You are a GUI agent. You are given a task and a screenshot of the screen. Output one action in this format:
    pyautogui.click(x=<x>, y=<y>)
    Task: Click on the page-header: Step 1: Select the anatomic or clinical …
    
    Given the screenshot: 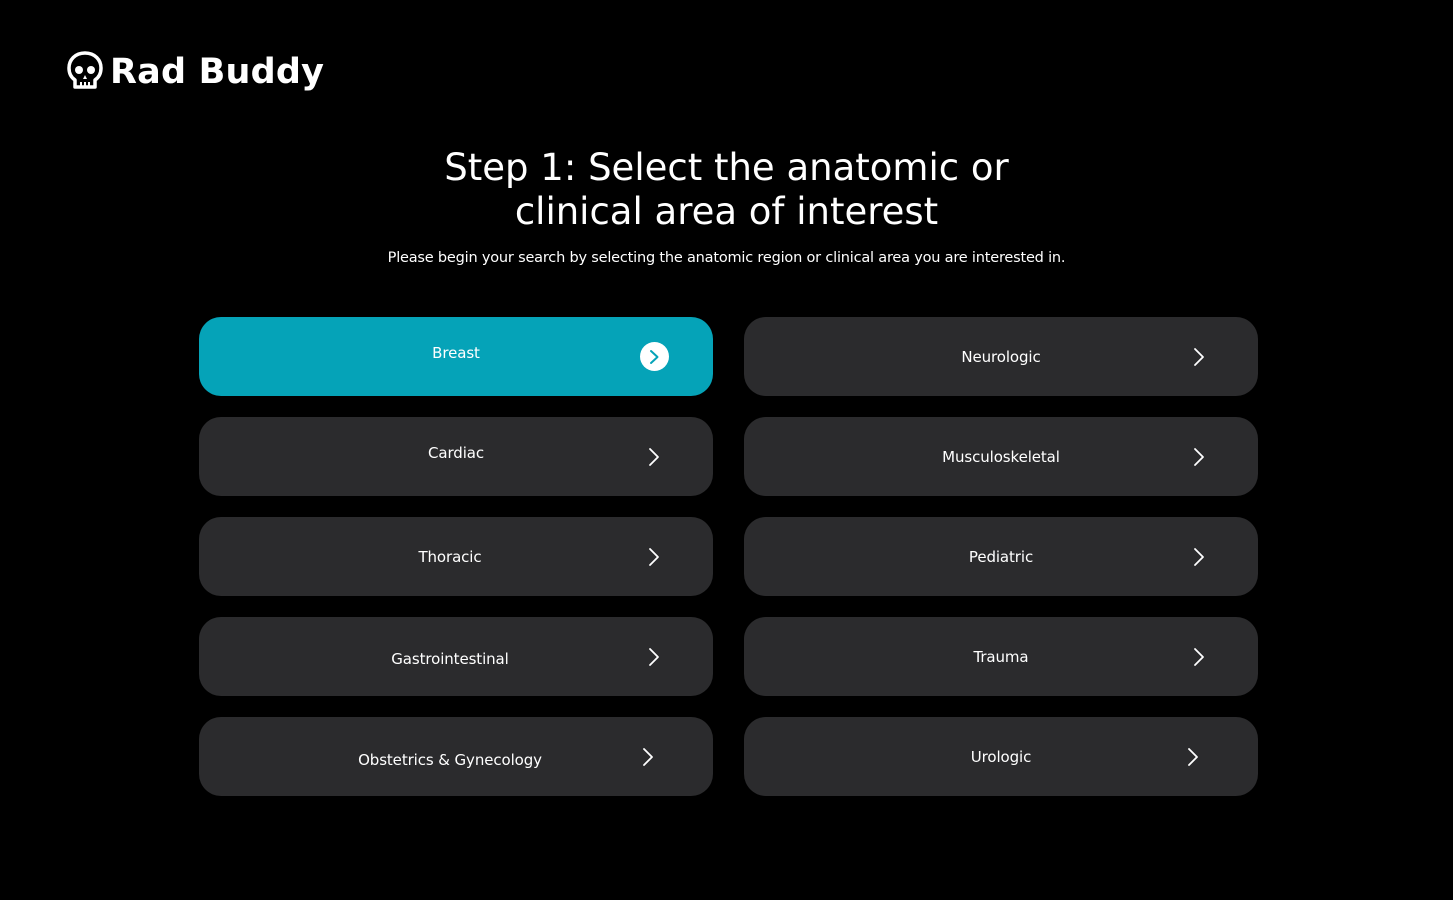 What is the action you would take?
    pyautogui.click(x=726, y=206)
    